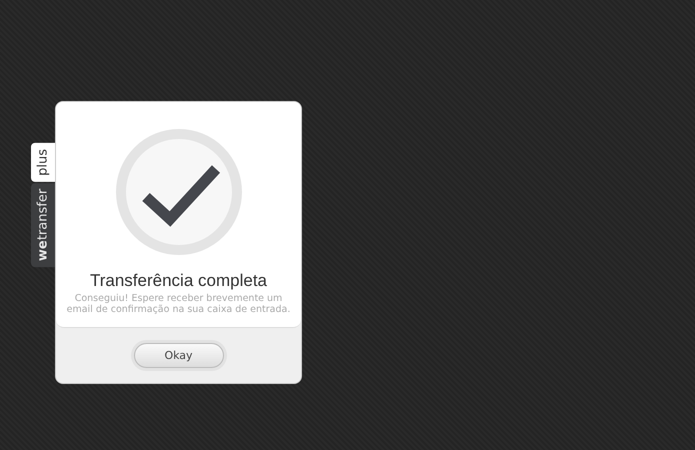  What do you see at coordinates (43, 225) in the screenshot?
I see `side-tab: wetransfer` at bounding box center [43, 225].